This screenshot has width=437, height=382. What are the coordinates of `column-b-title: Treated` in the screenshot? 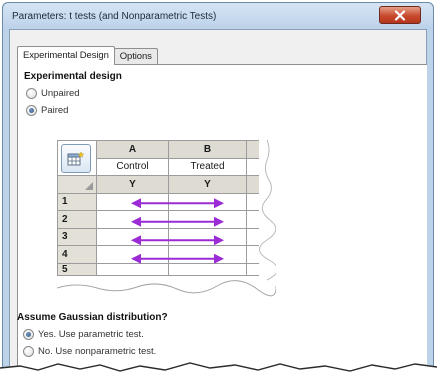 It's located at (207, 166).